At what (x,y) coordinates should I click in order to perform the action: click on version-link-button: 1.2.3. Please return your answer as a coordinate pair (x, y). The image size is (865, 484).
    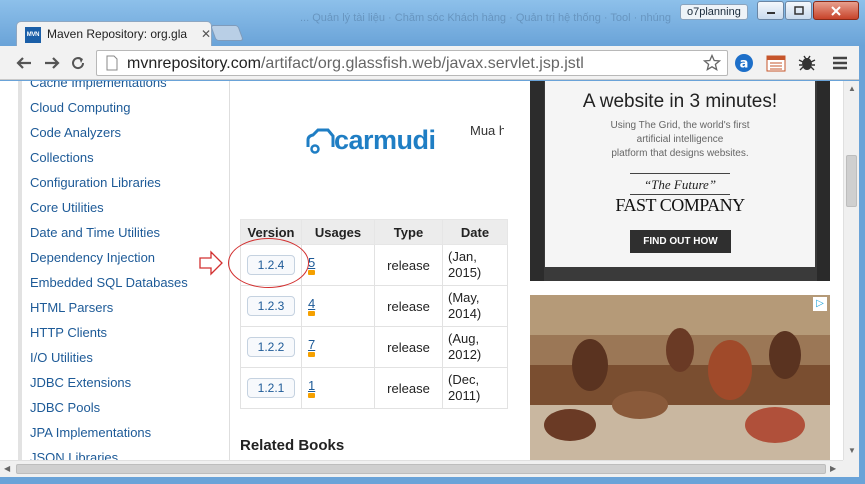
    Looking at the image, I should click on (271, 306).